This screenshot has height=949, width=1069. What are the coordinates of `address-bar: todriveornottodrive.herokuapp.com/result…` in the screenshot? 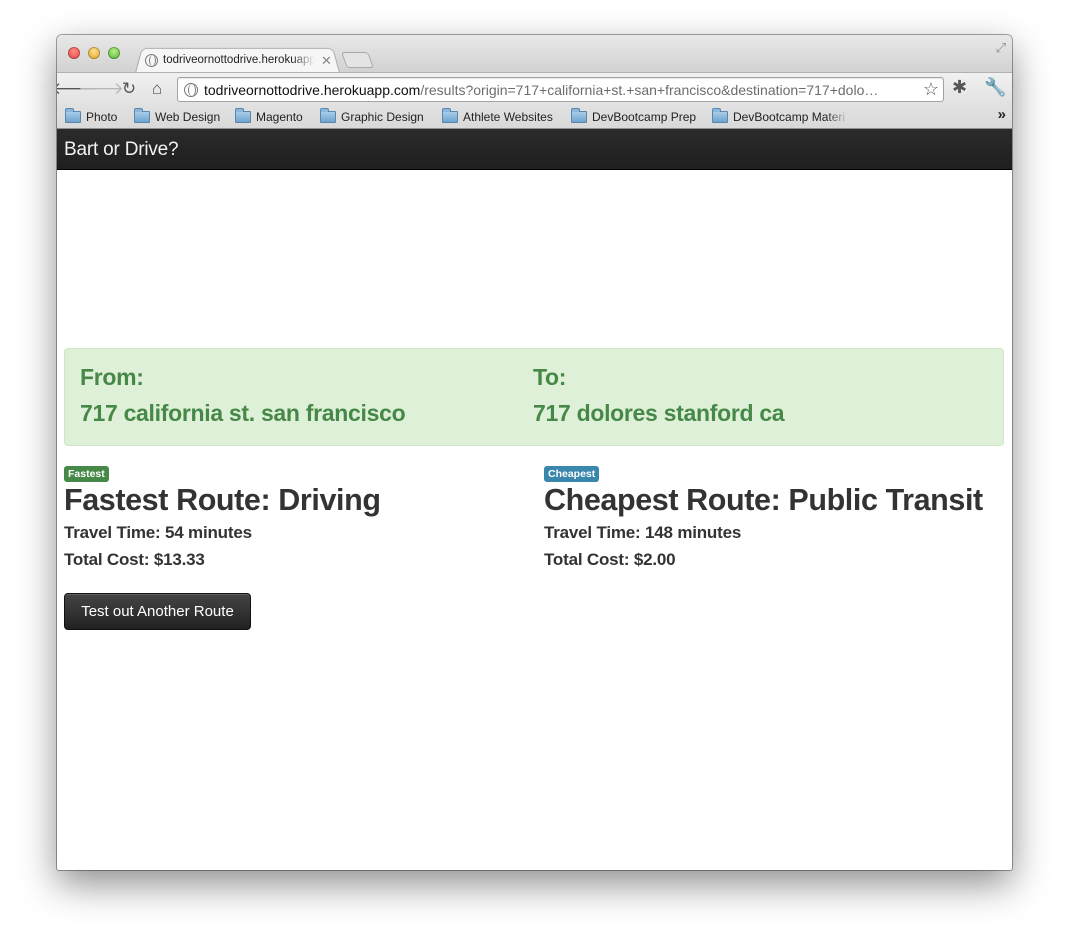 It's located at (560, 89).